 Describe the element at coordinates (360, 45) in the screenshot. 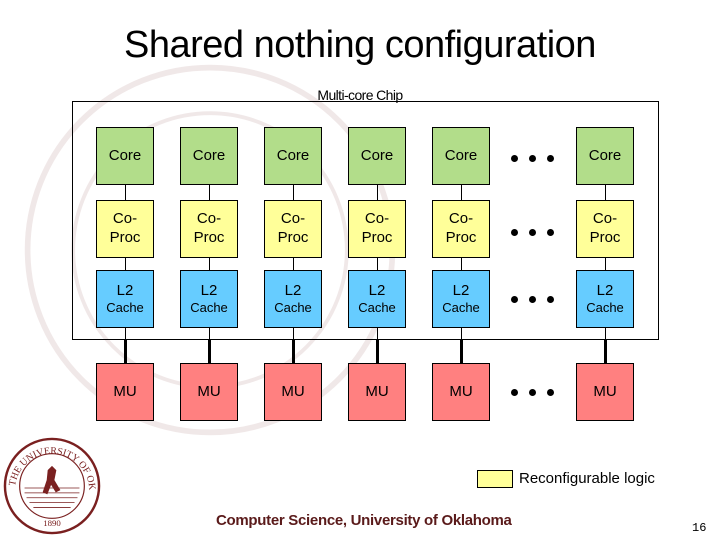

I see `slide-title: Shared nothing configuration` at that location.